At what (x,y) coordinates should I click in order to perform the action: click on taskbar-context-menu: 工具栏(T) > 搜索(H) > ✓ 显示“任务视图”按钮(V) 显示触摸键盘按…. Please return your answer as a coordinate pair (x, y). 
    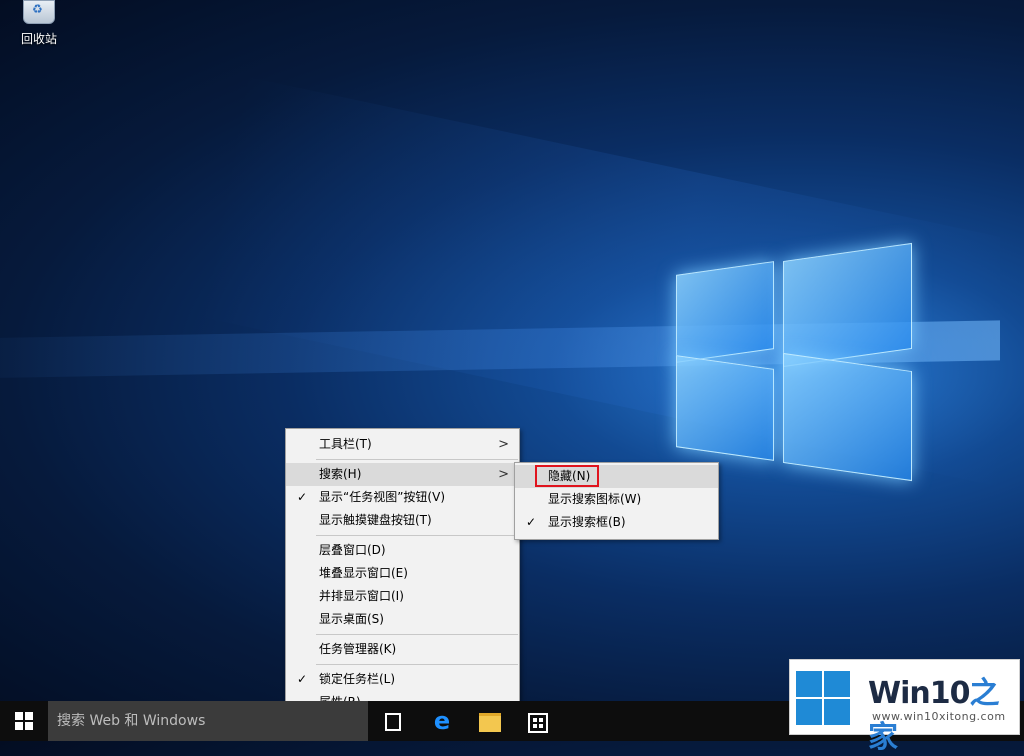
    Looking at the image, I should click on (402, 565).